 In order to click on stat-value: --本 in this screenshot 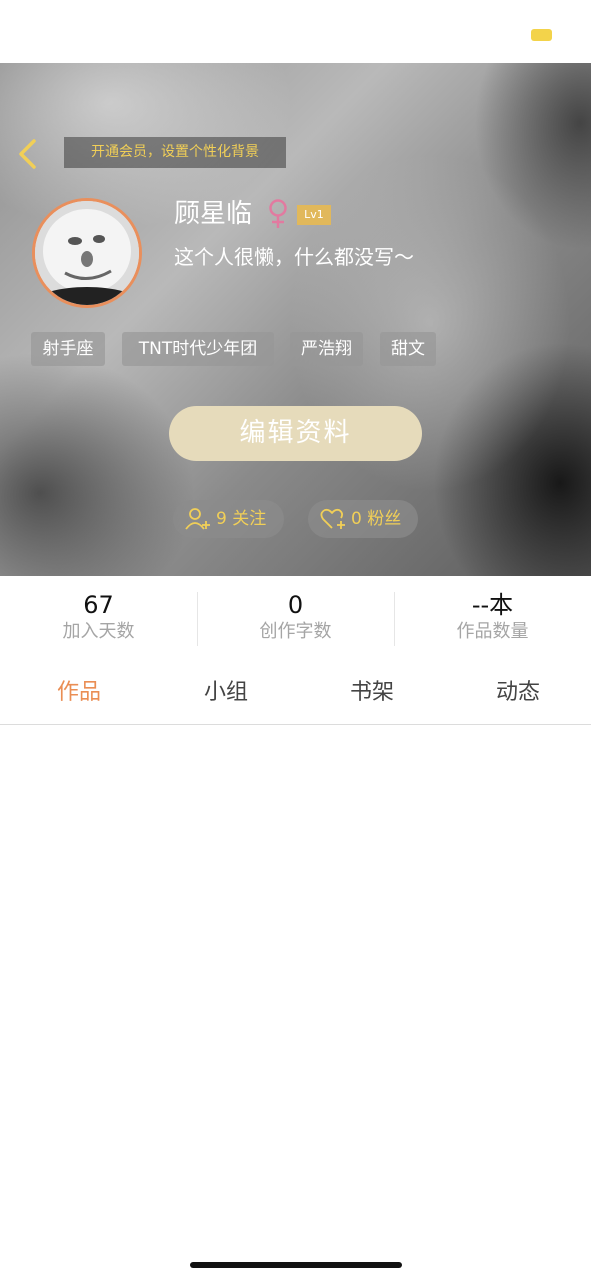, I will do `click(492, 605)`.